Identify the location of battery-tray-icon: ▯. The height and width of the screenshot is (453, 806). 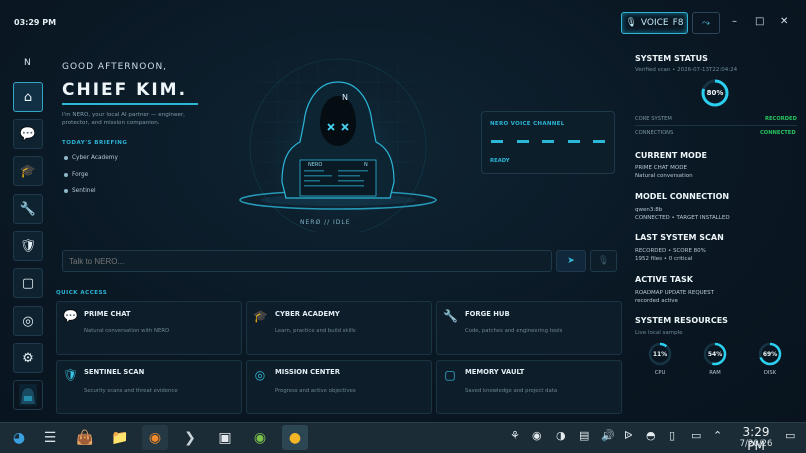
(672, 435).